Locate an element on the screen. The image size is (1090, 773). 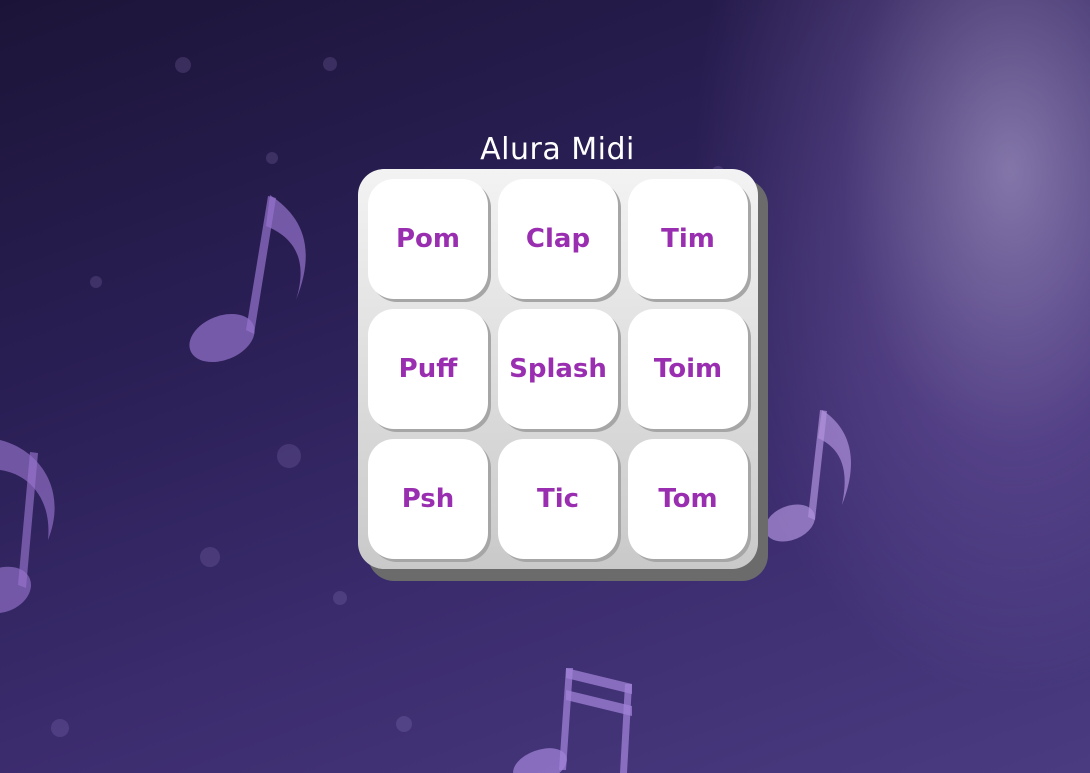
key-psh-button: Psh is located at coordinates (428, 499).